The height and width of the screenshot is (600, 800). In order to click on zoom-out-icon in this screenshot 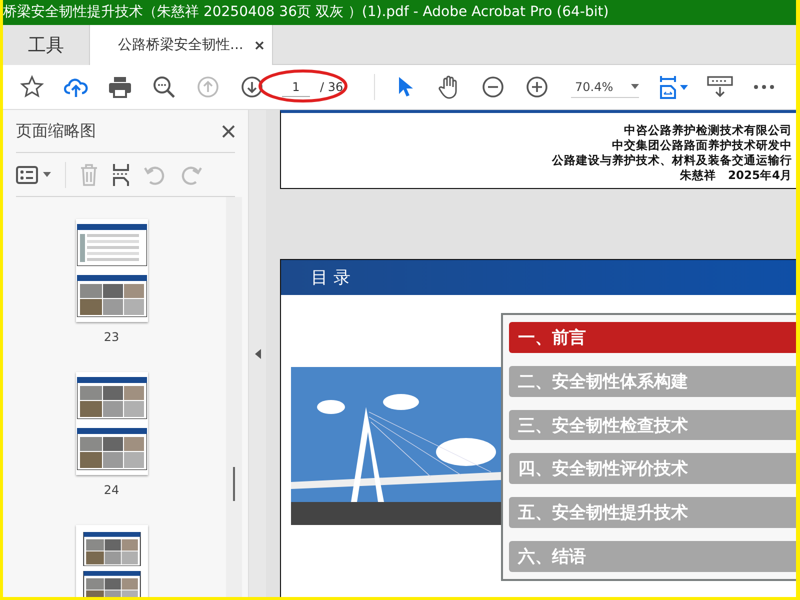, I will do `click(493, 87)`.